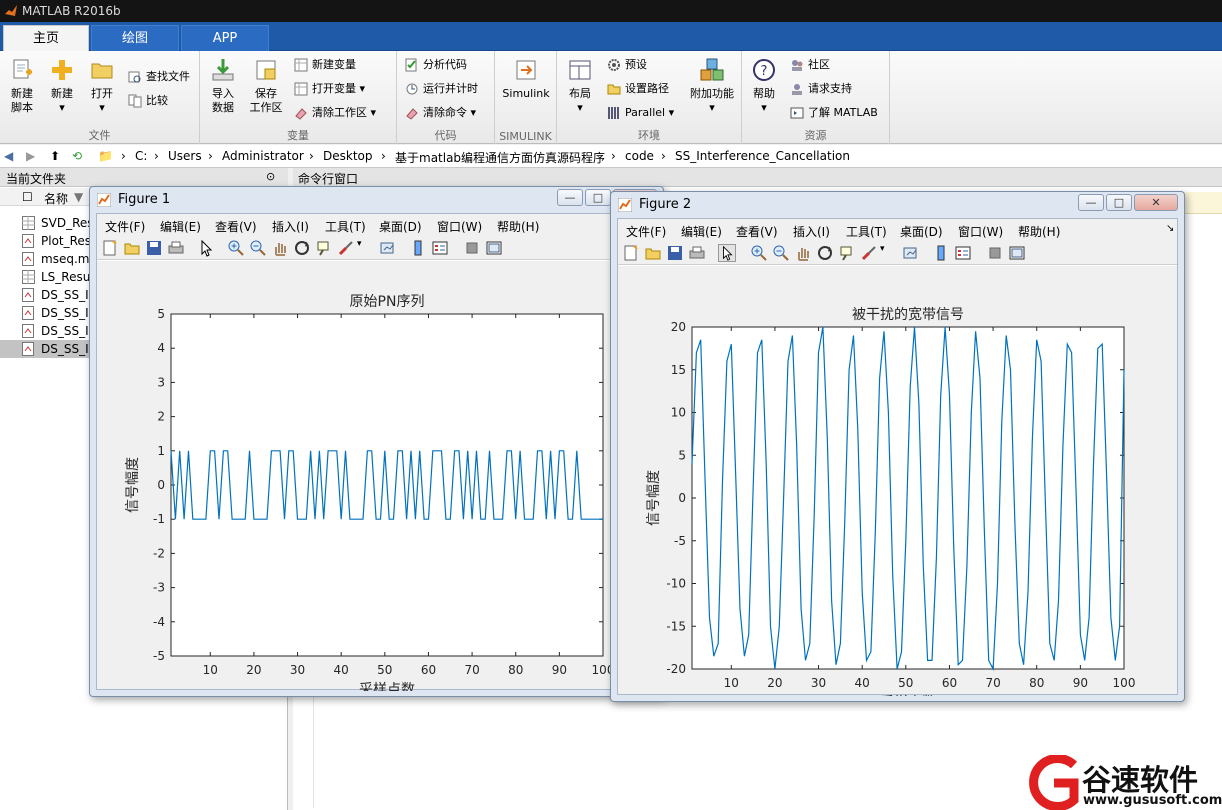 The image size is (1222, 810). I want to click on breadcrumb-part: 基于matlab编程通信方面仿真源码程序, so click(500, 157).